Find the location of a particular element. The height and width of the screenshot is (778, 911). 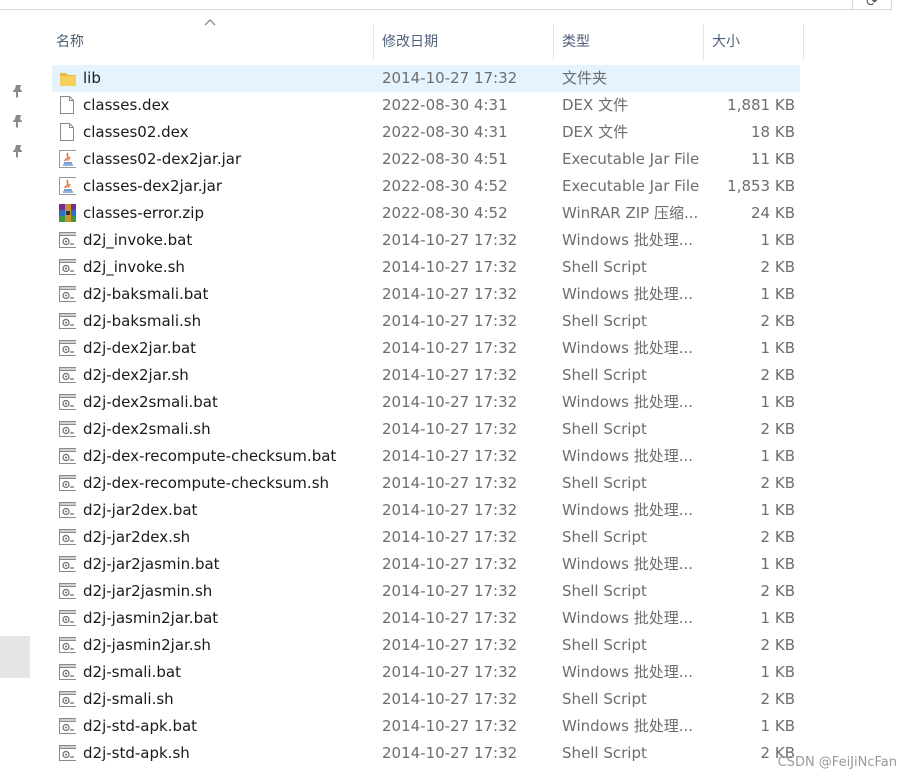

file-row: classes02.dex 2022-08-30 4:31 DEX 文件 18 KB is located at coordinates (426, 132).